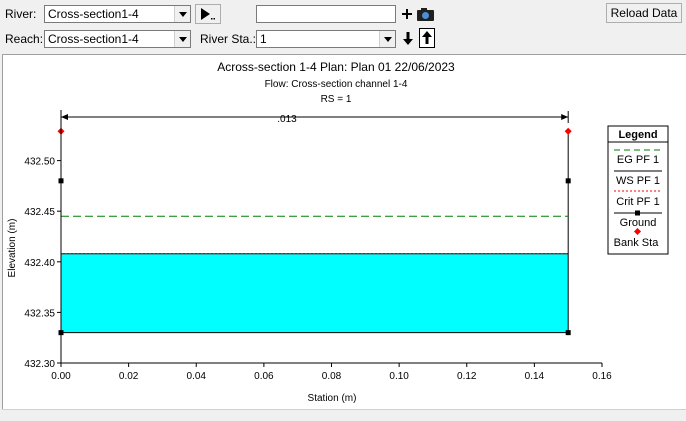 This screenshot has width=686, height=421. Describe the element at coordinates (39, 313) in the screenshot. I see `y-tick-label: 432.35` at that location.